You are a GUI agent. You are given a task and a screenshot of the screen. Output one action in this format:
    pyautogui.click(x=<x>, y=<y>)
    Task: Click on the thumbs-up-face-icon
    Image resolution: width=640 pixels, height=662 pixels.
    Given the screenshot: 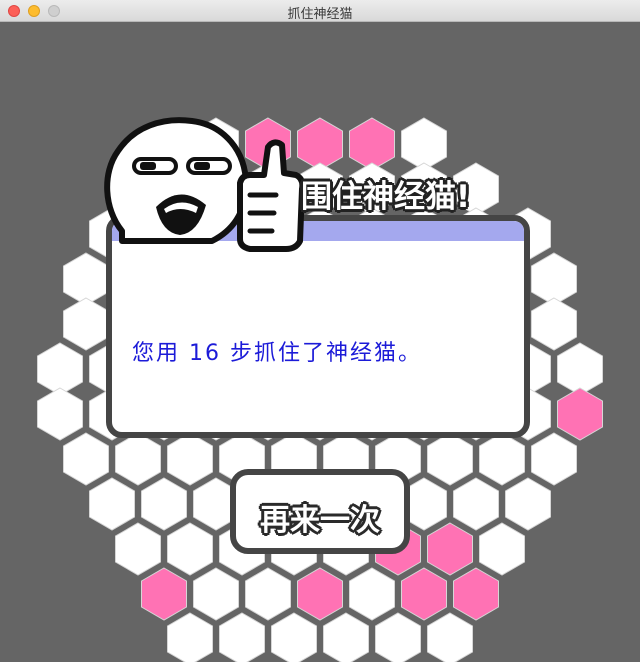 What is the action you would take?
    pyautogui.click(x=205, y=184)
    